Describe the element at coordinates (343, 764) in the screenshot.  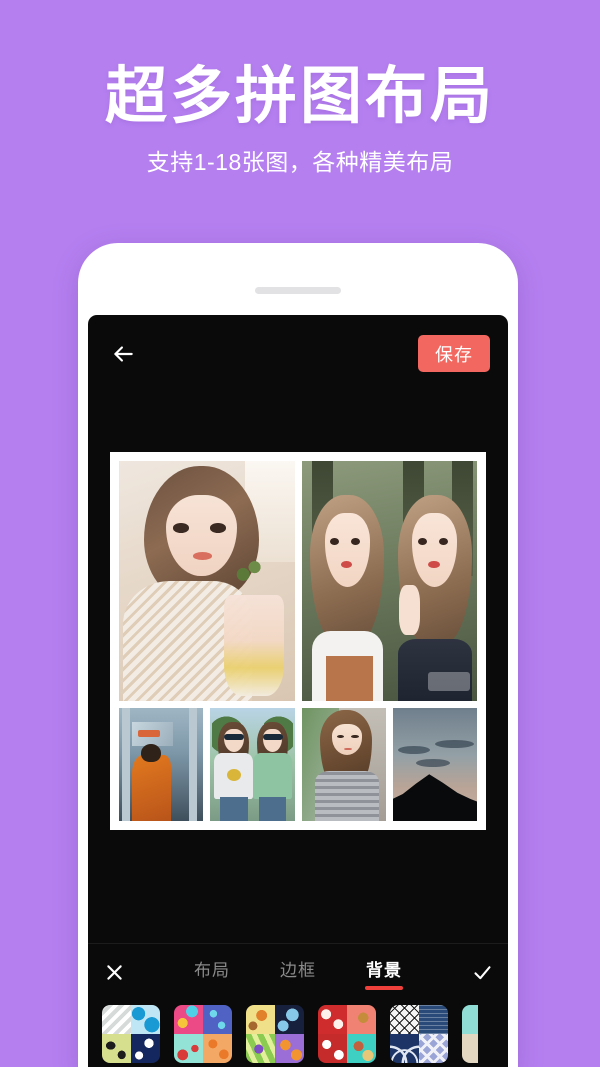
I see `collage-photo-girl-grey-top` at that location.